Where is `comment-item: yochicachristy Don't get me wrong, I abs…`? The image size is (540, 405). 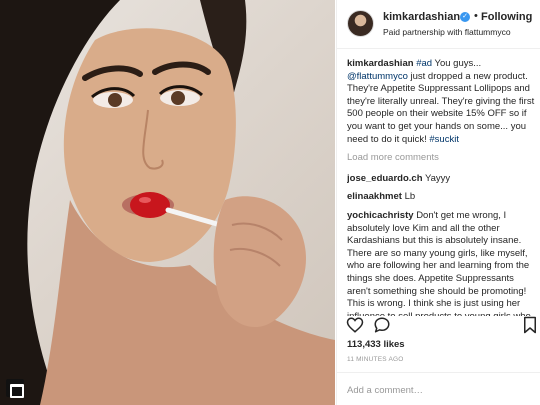
comment-item: yochicachristy Don't get me wrong, I abs… is located at coordinates (442, 263).